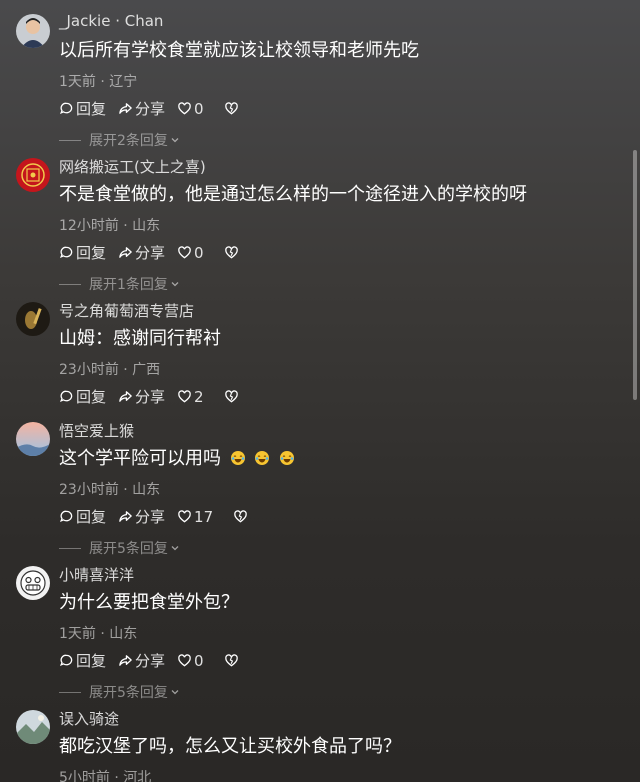 The height and width of the screenshot is (782, 640). I want to click on username: 小晴喜洋洋, so click(96, 574).